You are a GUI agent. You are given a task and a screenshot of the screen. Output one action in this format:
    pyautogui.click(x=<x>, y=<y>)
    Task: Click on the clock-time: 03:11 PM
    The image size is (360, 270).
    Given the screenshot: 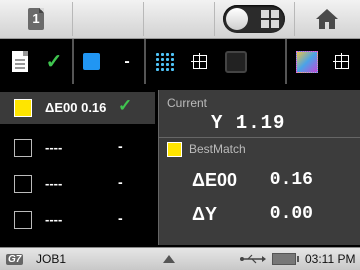 What is the action you would take?
    pyautogui.click(x=330, y=259)
    